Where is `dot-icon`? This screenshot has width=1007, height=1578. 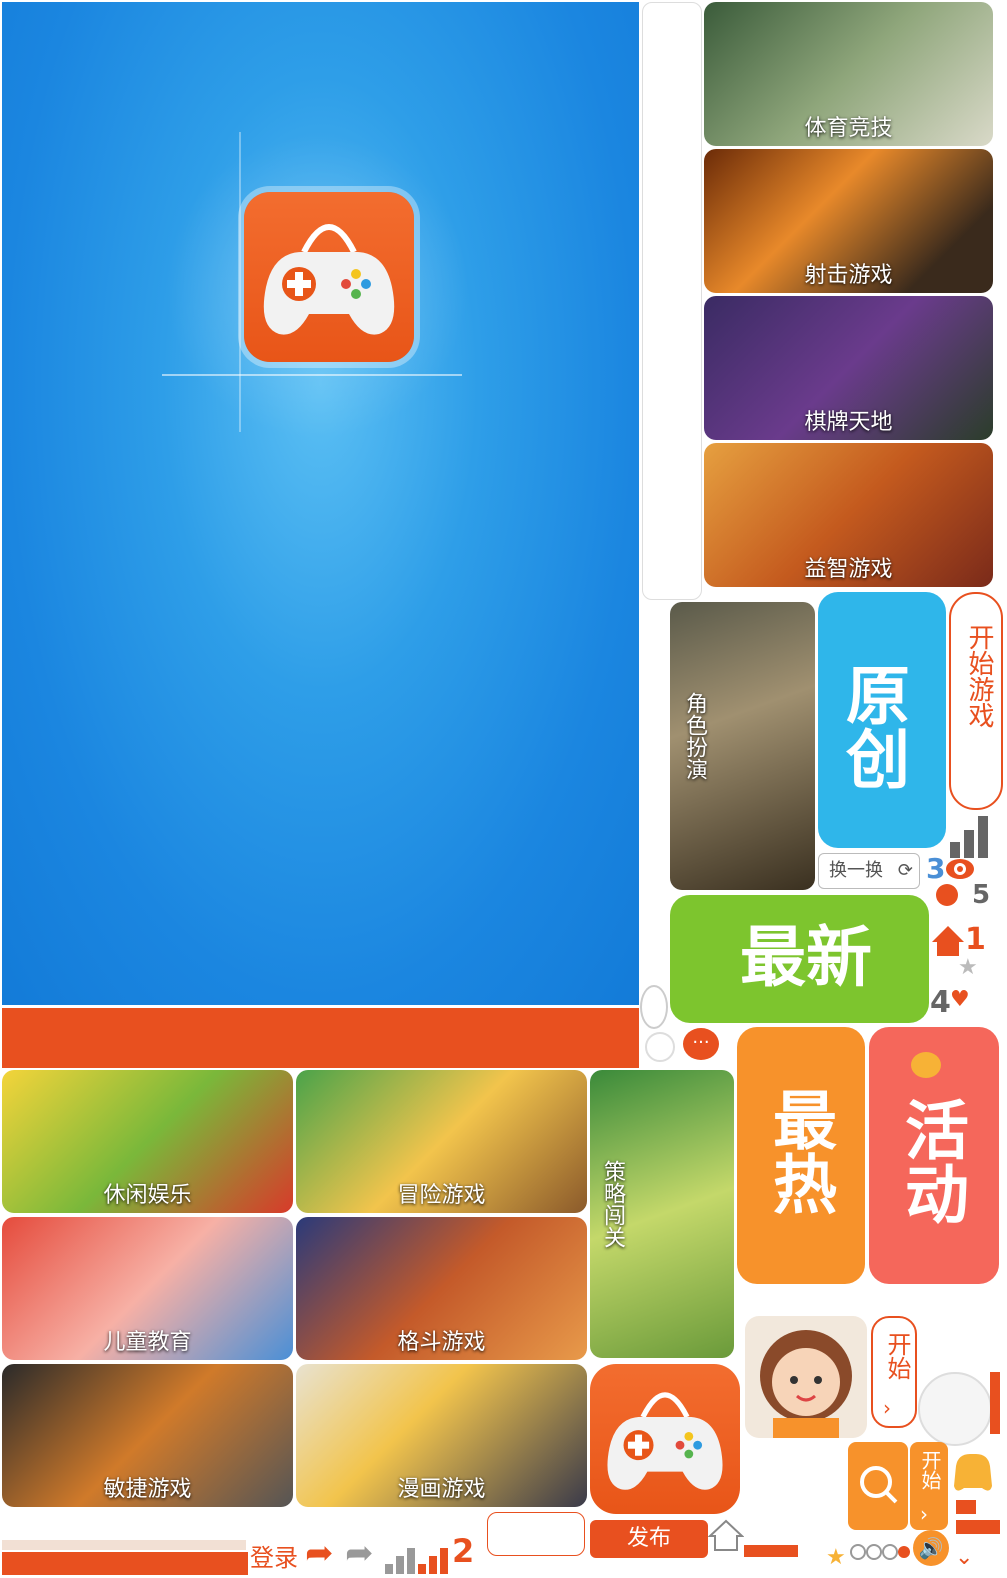 dot-icon is located at coordinates (947, 895).